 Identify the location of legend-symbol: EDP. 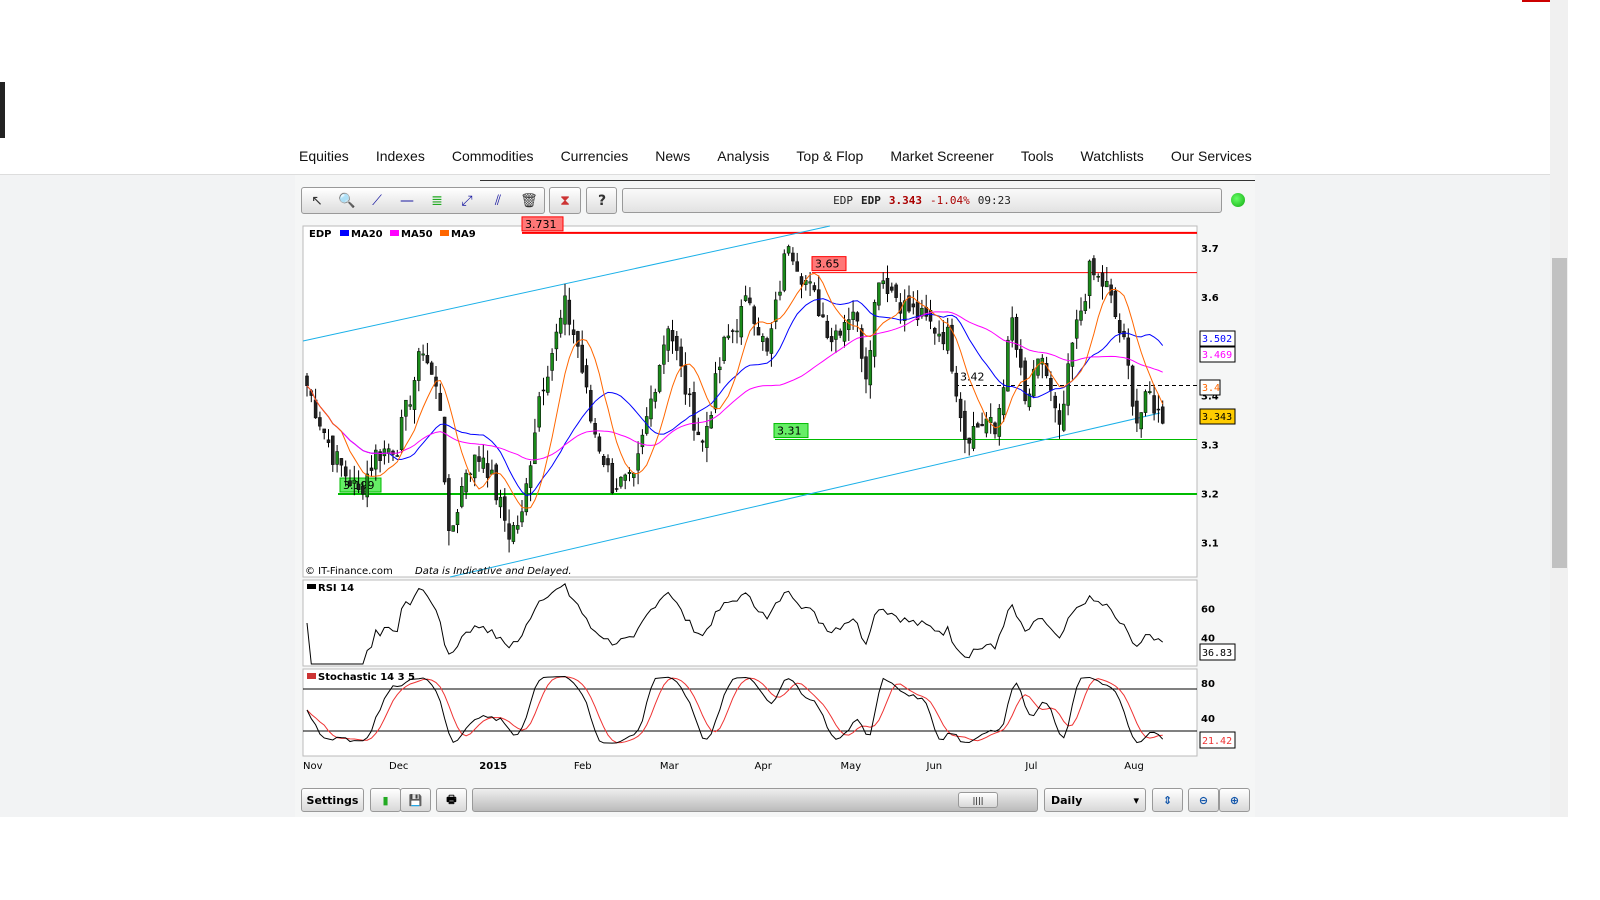
(320, 234).